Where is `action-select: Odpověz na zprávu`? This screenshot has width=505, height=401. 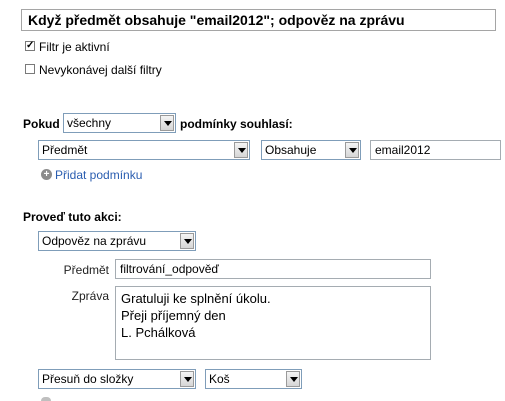
action-select: Odpověz na zprávu is located at coordinates (117, 241).